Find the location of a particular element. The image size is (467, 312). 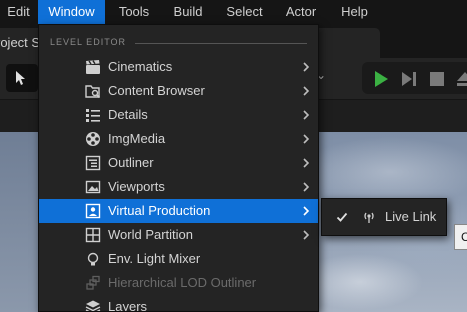

menu-window: Window is located at coordinates (71, 12).